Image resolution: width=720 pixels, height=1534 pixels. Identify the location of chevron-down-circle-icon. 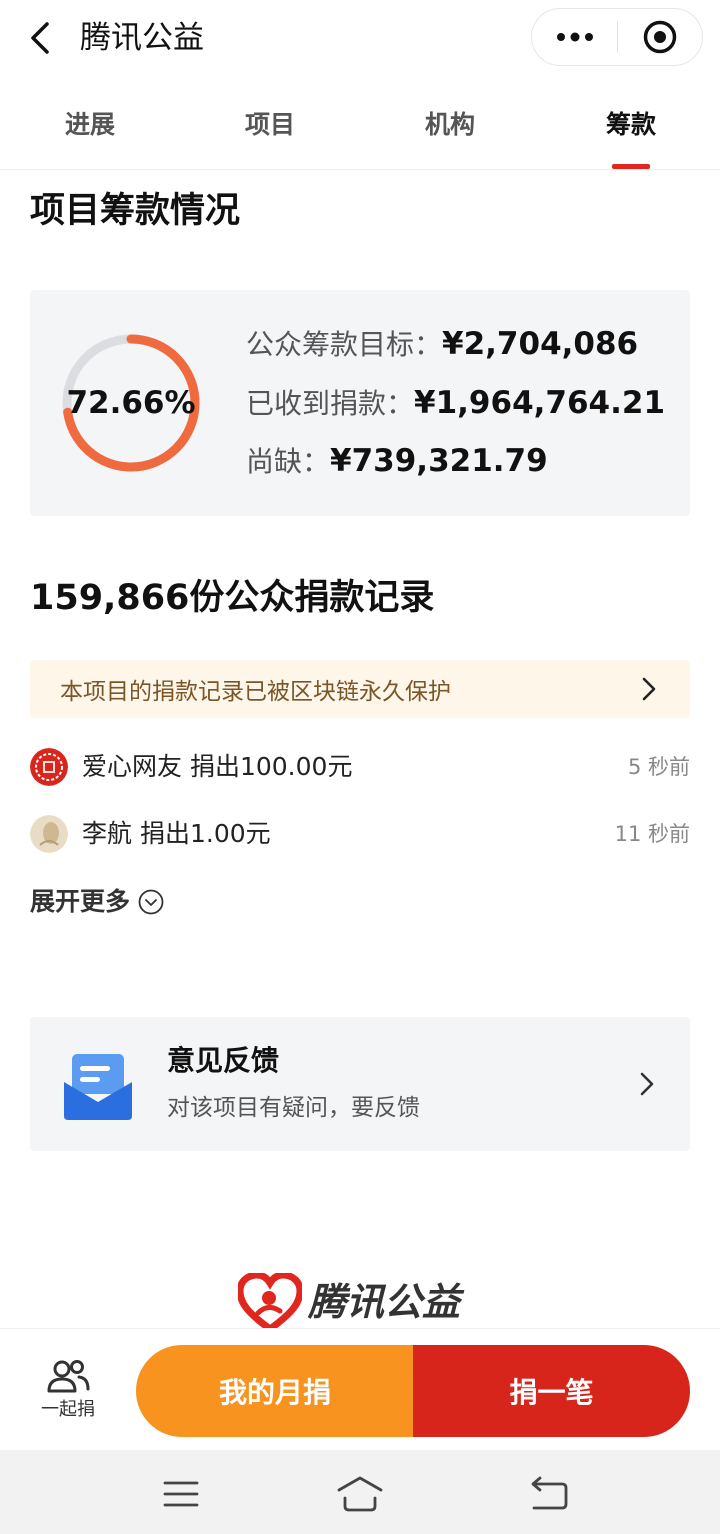
(151, 902).